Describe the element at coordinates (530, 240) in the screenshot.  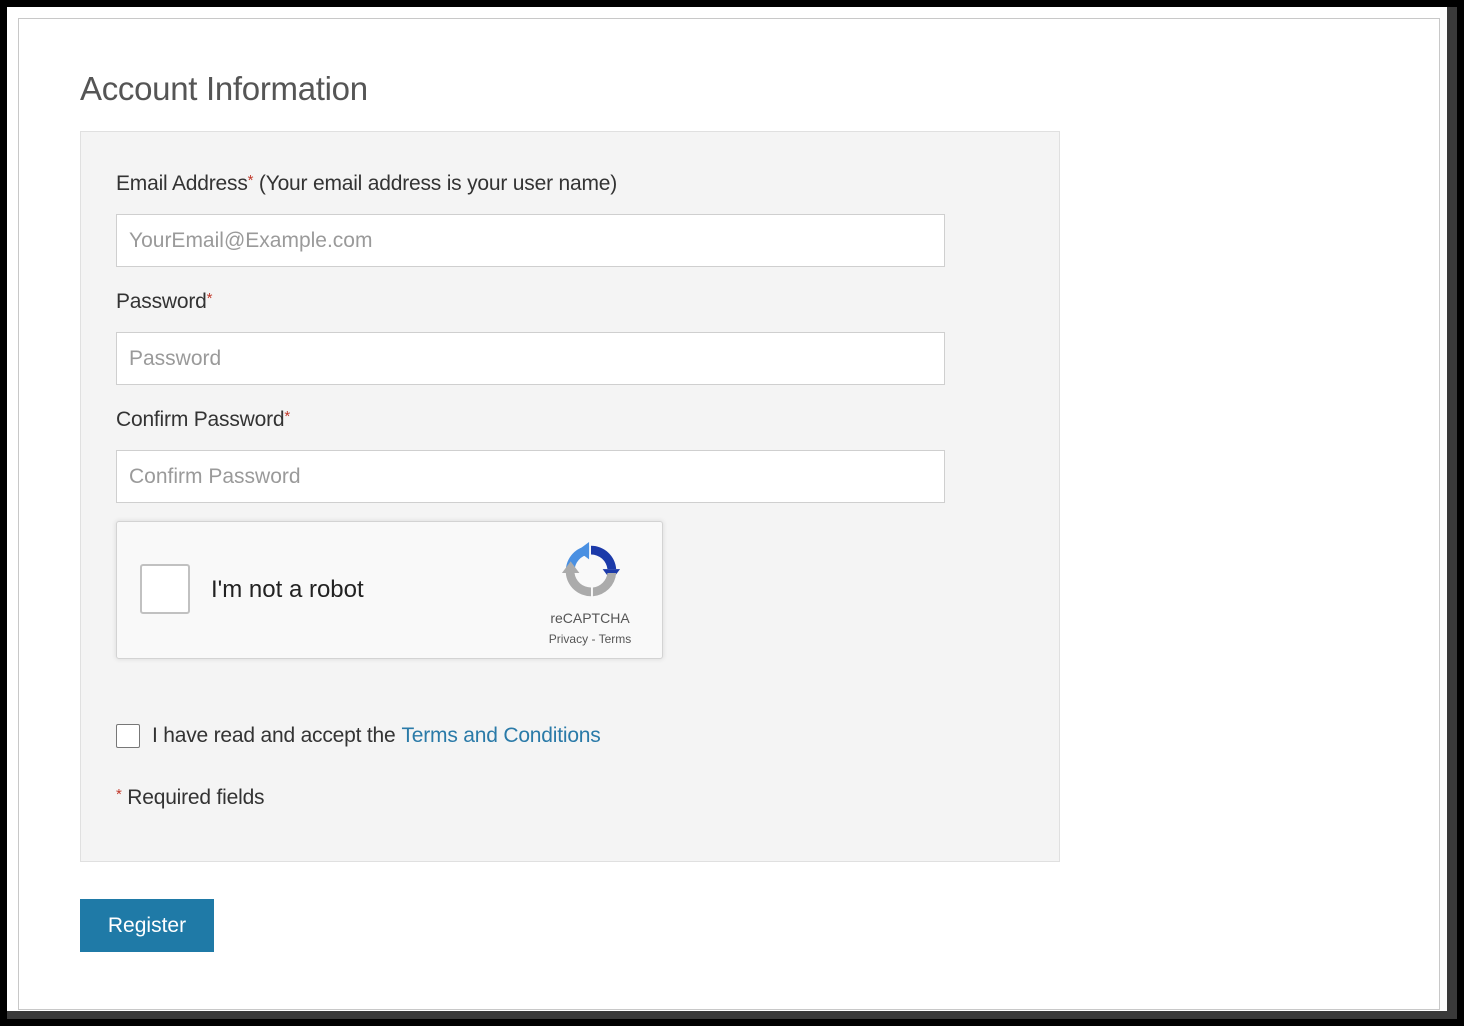
I see `email-input` at that location.